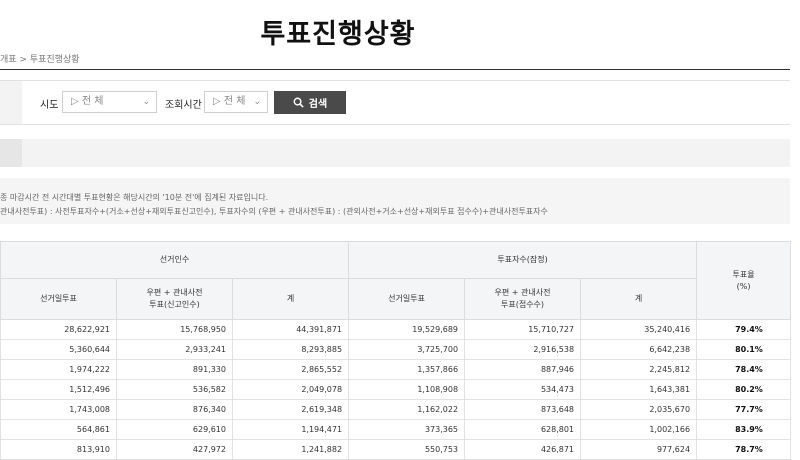  I want to click on header-total-voters: 계, so click(639, 299).